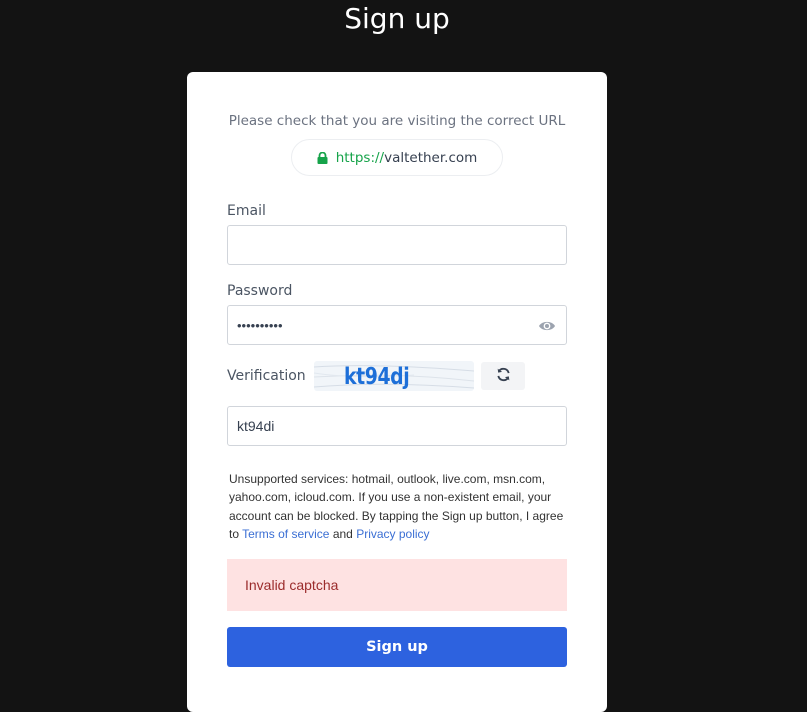  Describe the element at coordinates (392, 534) in the screenshot. I see `privacy-policy-link: Privacy policy` at that location.